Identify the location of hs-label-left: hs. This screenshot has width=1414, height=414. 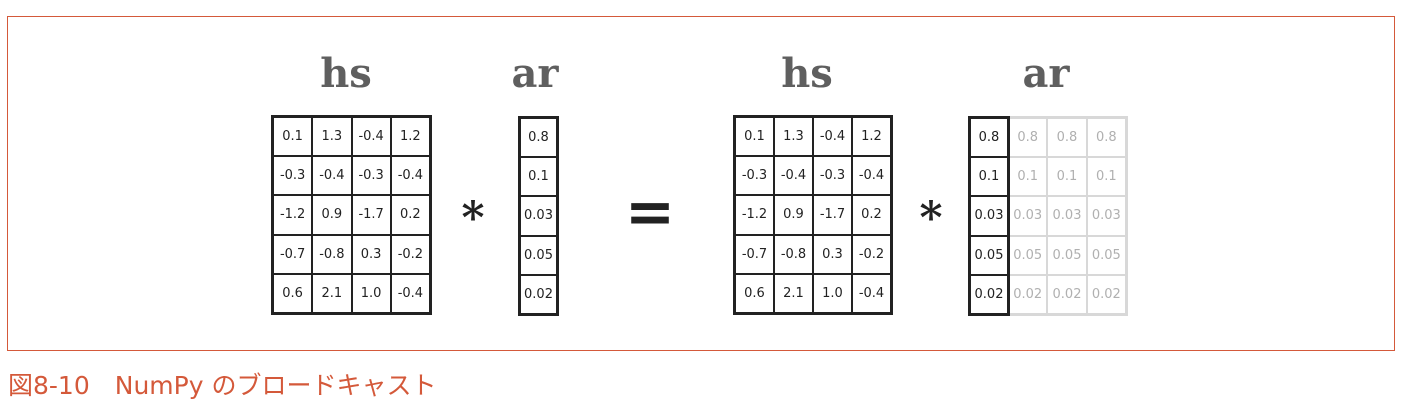
(346, 73).